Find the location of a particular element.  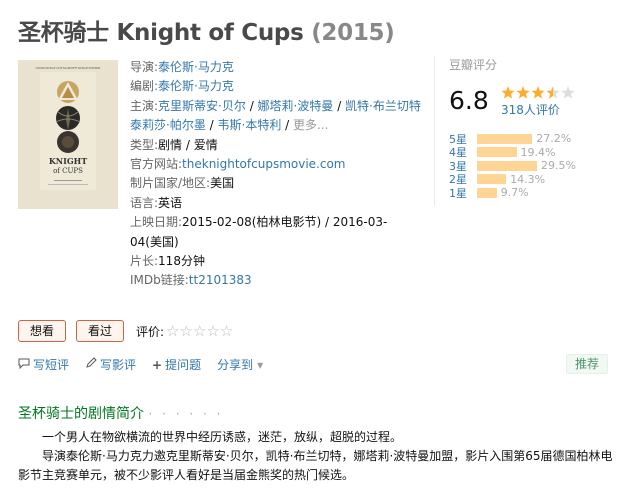

title-en: Knight of Cups is located at coordinates (210, 33).